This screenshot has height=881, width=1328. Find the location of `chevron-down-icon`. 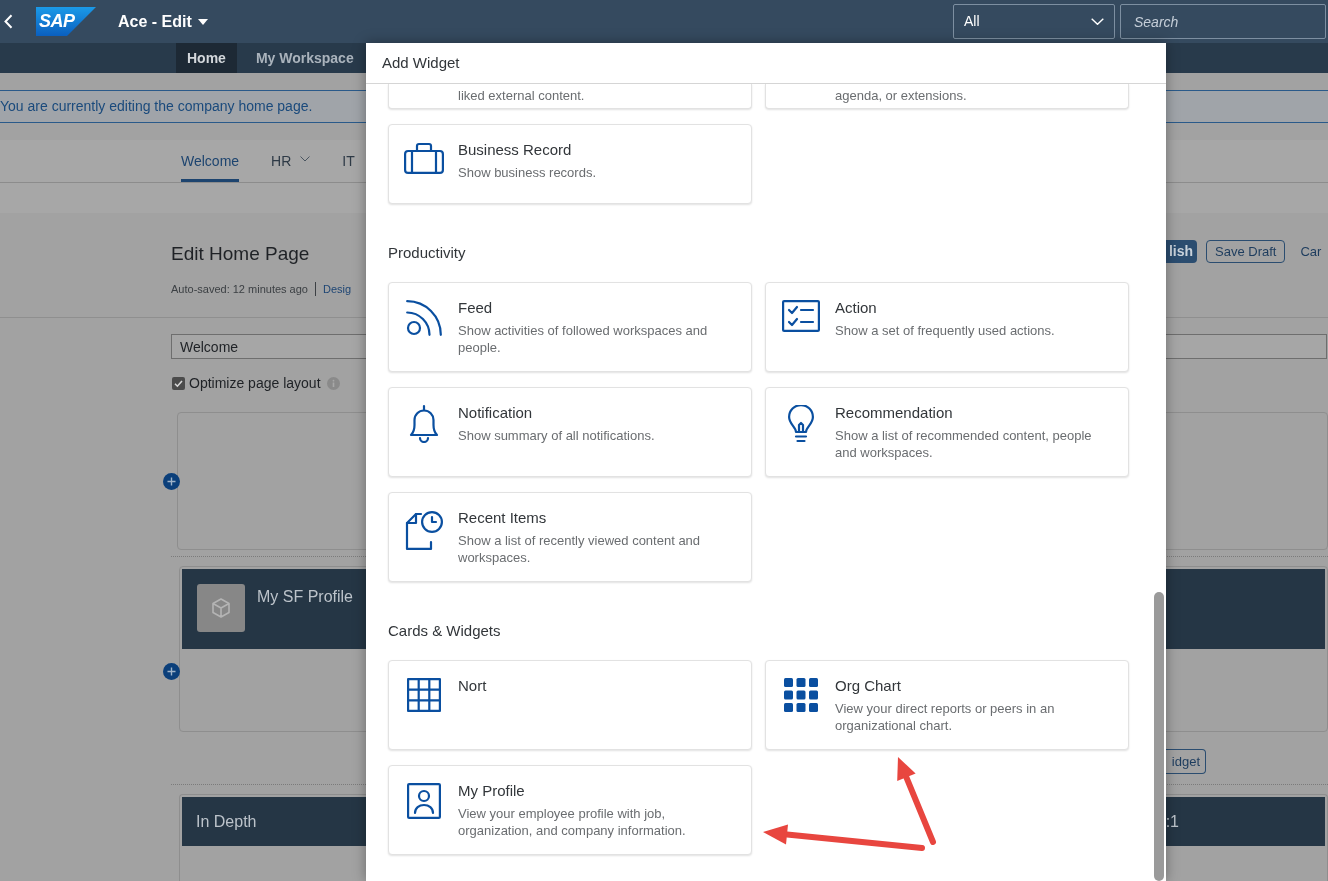

chevron-down-icon is located at coordinates (1097, 21).